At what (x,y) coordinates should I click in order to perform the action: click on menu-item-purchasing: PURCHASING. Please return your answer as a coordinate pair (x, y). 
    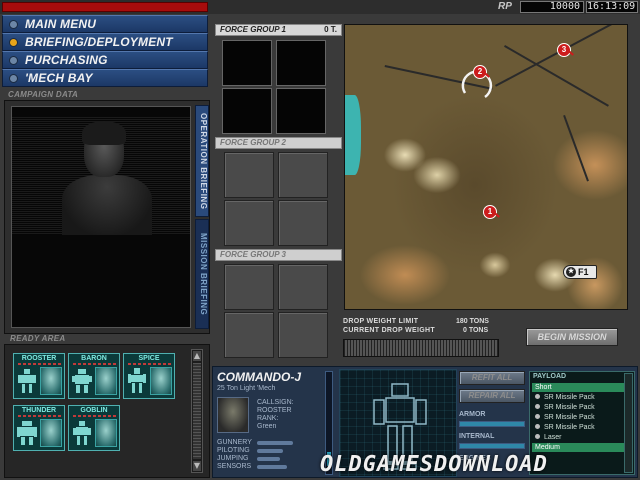
    Looking at the image, I should click on (105, 60).